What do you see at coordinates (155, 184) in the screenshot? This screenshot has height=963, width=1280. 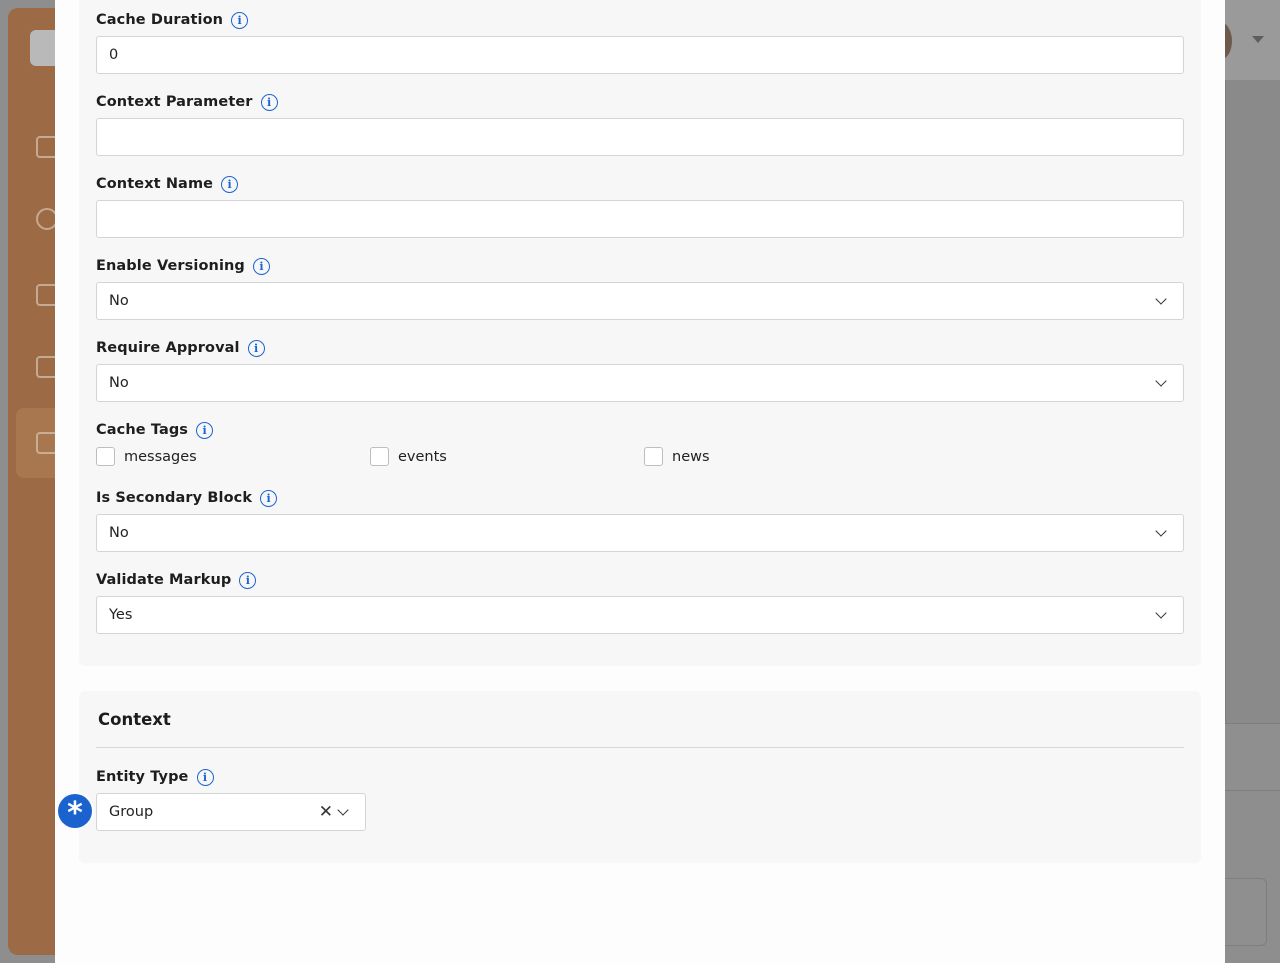 I see `context-name-label: Context Name` at bounding box center [155, 184].